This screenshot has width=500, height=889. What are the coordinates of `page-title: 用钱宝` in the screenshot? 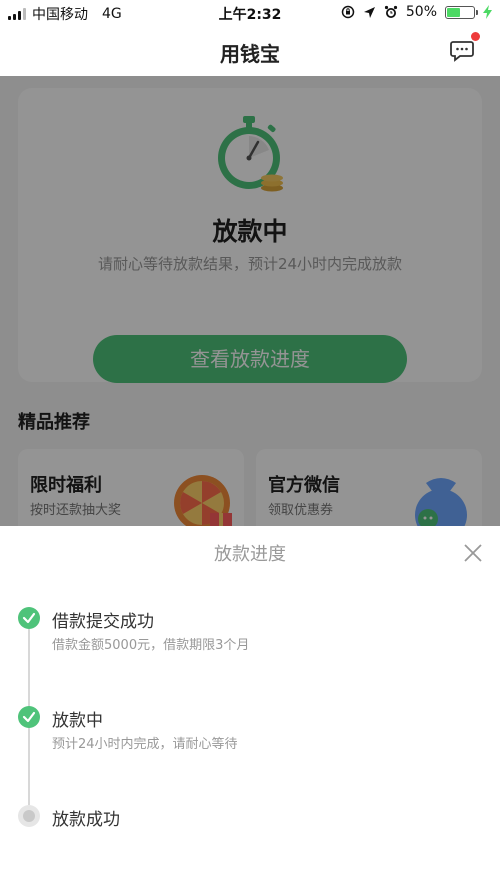 It's located at (250, 54).